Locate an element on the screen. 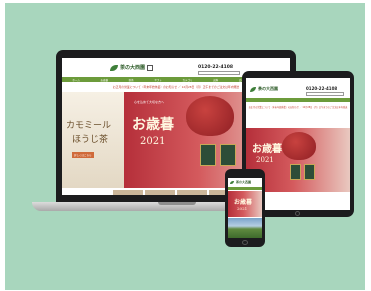  nav-item-gift: ギフト is located at coordinates (158, 80).